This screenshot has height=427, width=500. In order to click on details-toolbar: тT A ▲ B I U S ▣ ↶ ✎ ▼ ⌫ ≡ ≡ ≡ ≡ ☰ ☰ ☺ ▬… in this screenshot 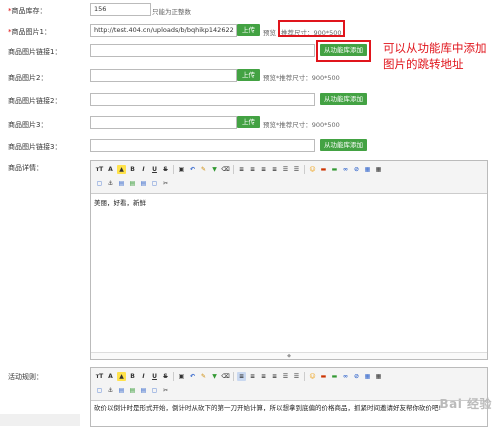, I will do `click(289, 177)`.